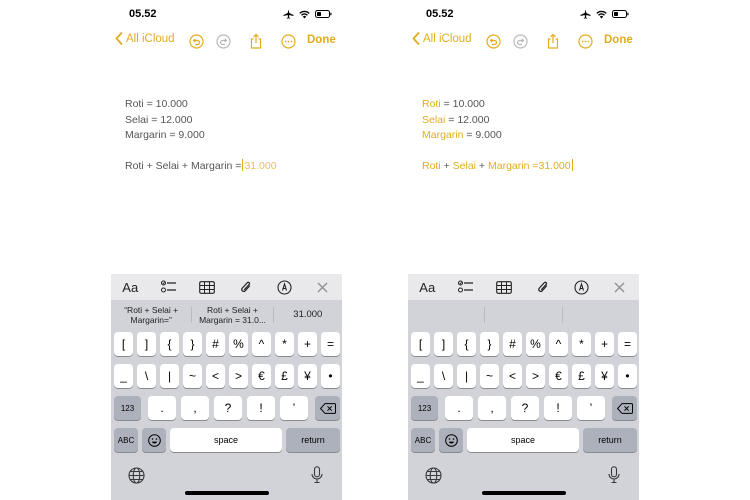 The width and height of the screenshot is (750, 500). I want to click on close-icon, so click(322, 287).